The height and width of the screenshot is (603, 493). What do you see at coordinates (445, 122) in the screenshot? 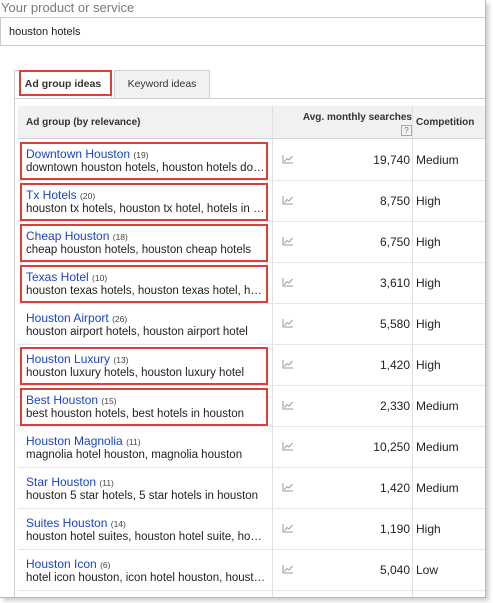
I see `header-competition: Competition` at bounding box center [445, 122].